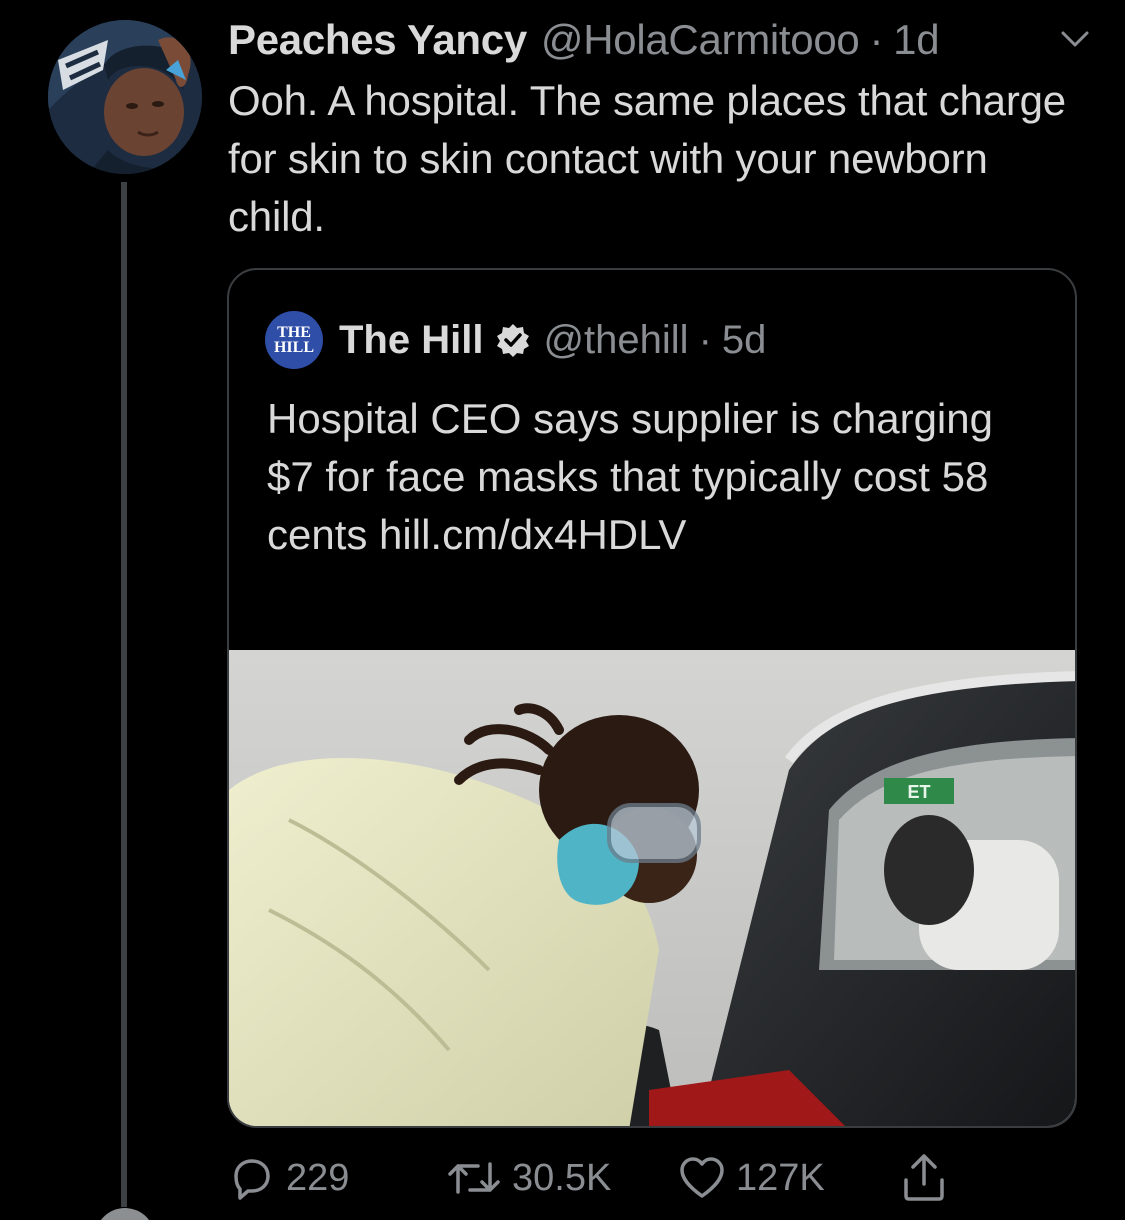 The image size is (1125, 1220). I want to click on retweet-count: 30.5K, so click(562, 1177).